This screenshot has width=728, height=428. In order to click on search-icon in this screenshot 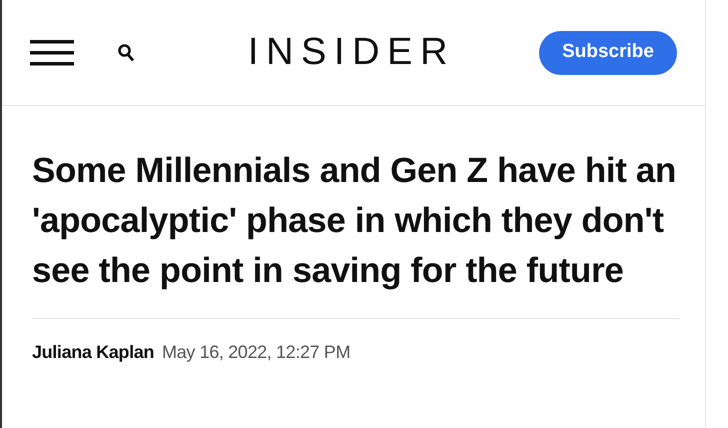, I will do `click(126, 53)`.